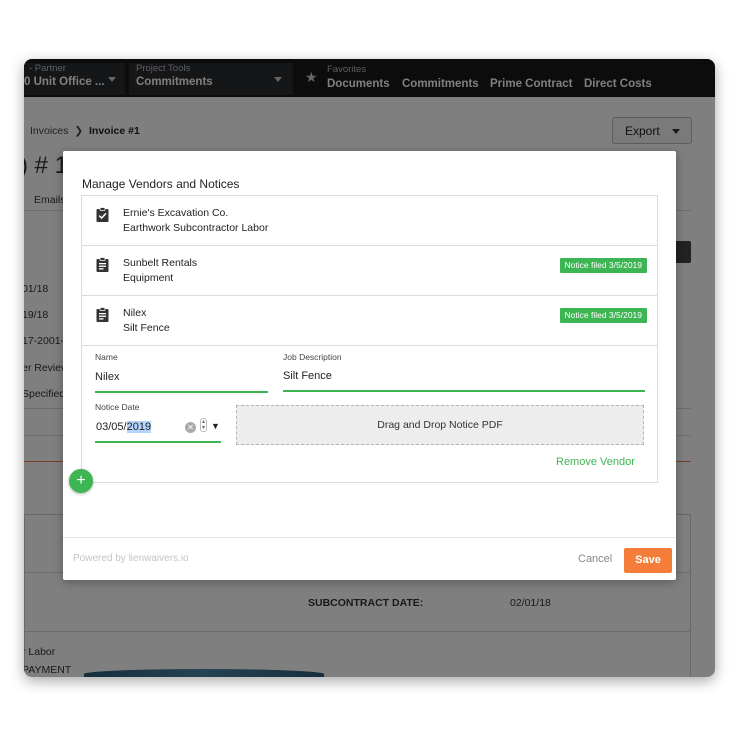 This screenshot has height=737, width=739. Describe the element at coordinates (106, 357) in the screenshot. I see `name-label: Name` at that location.